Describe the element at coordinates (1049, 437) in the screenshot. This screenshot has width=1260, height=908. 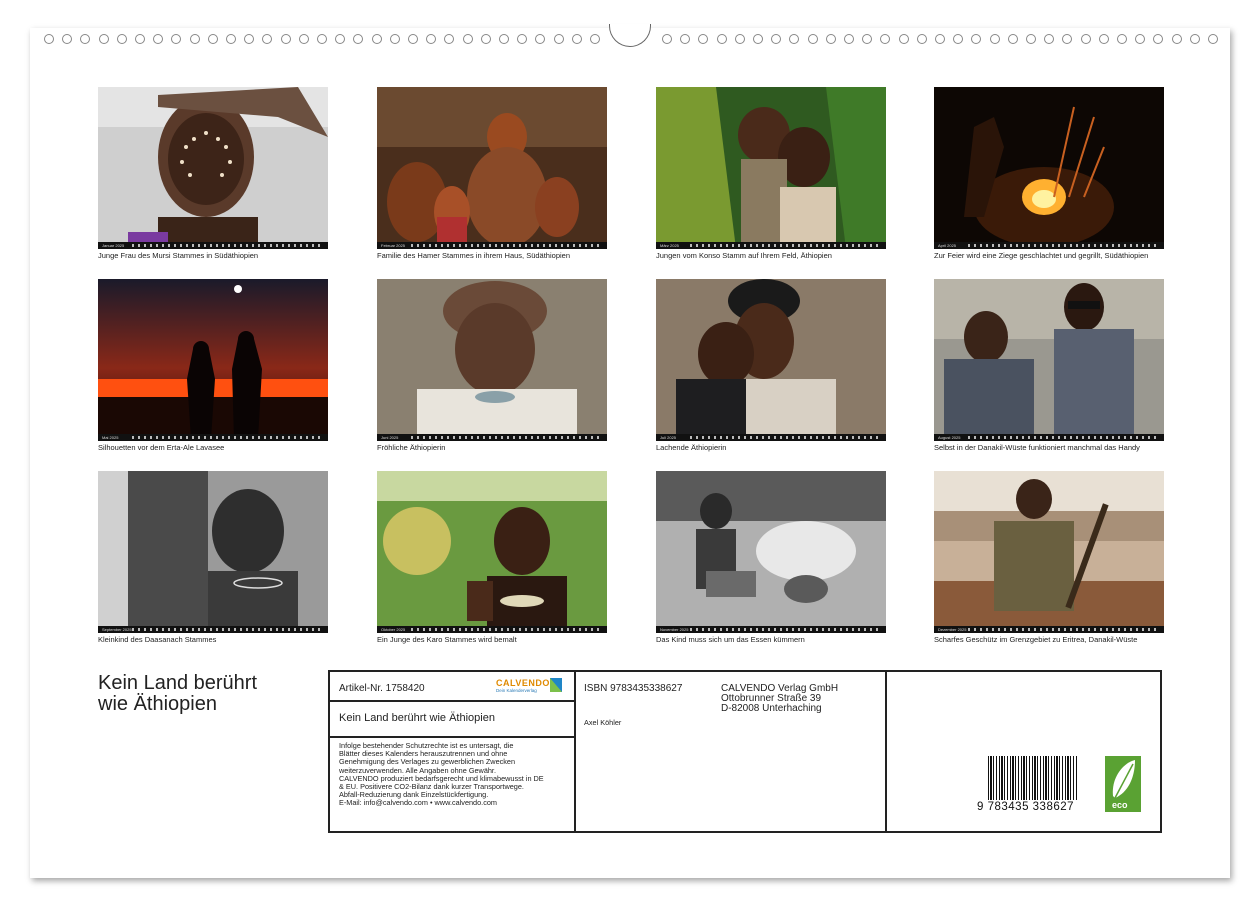
I see `month-strip: August 2025` at that location.